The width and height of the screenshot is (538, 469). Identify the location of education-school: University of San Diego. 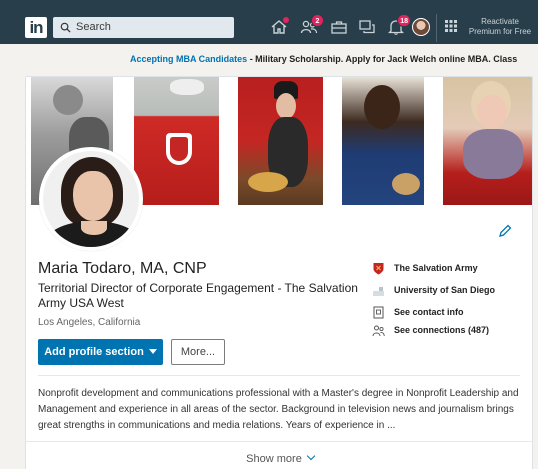
(452, 291).